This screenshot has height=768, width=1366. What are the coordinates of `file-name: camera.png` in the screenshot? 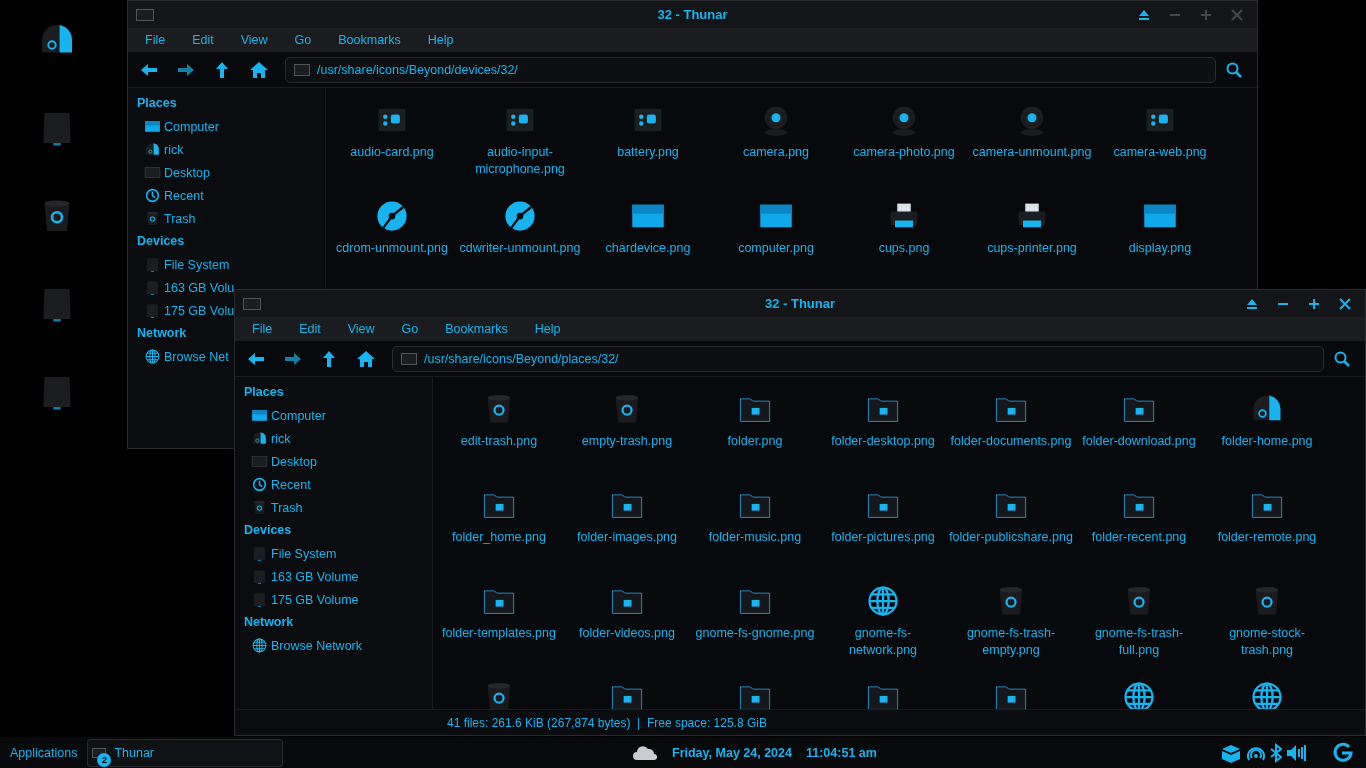 It's located at (776, 152).